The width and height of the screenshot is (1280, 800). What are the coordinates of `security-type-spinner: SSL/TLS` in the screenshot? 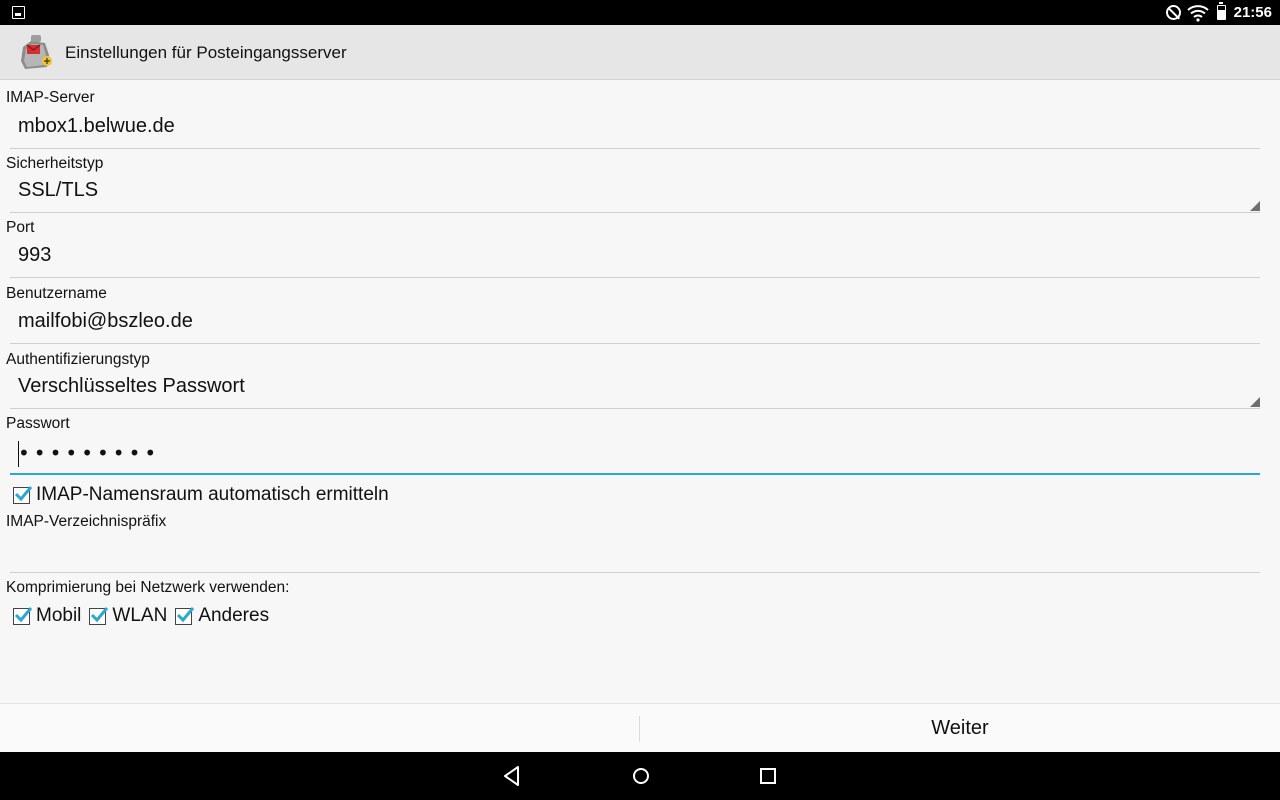 It's located at (635, 193).